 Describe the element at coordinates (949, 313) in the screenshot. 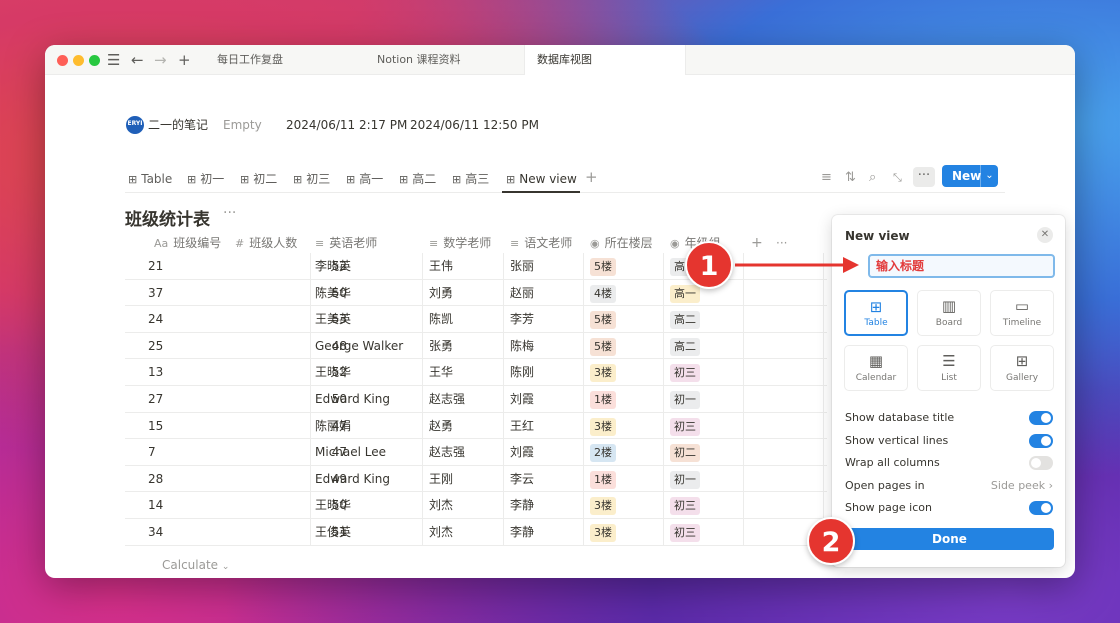

I see `layout-board: ▥ Board` at that location.